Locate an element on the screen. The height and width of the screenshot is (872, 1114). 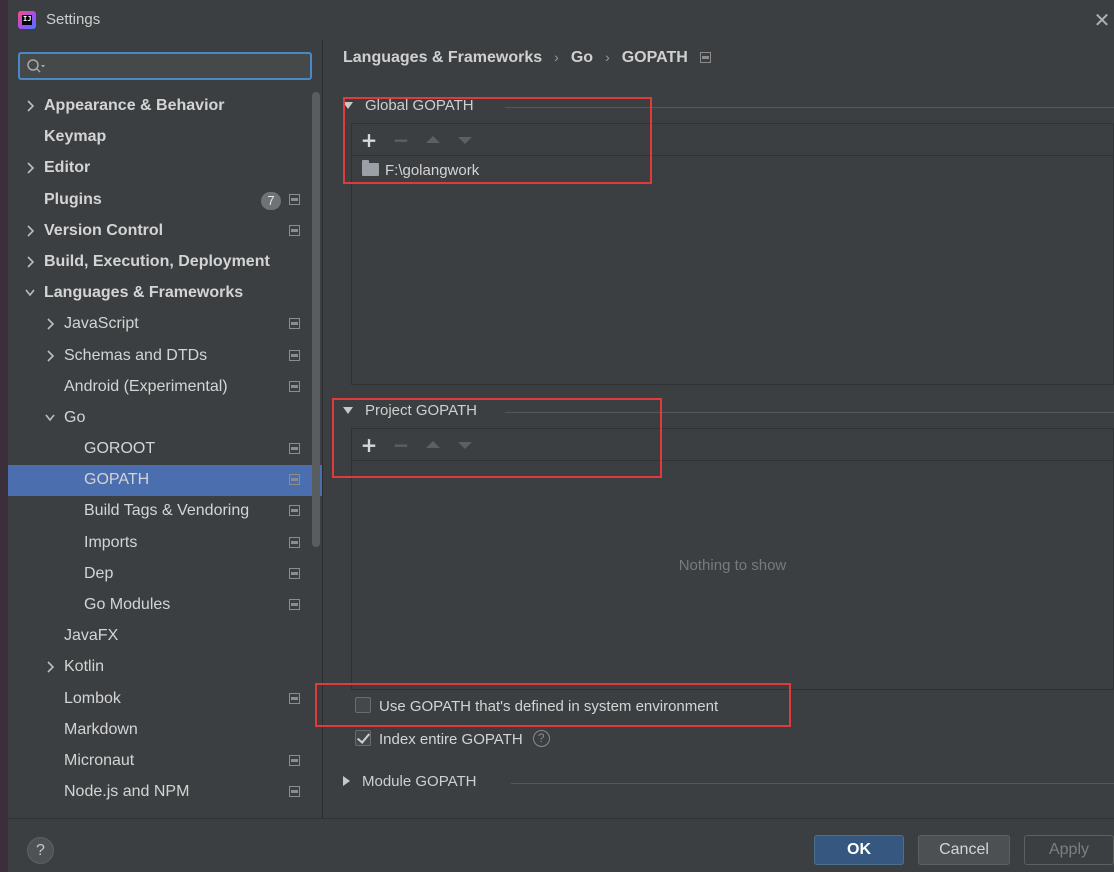
sidebar-item-label: Android (Experimental) is located at coordinates (146, 386).